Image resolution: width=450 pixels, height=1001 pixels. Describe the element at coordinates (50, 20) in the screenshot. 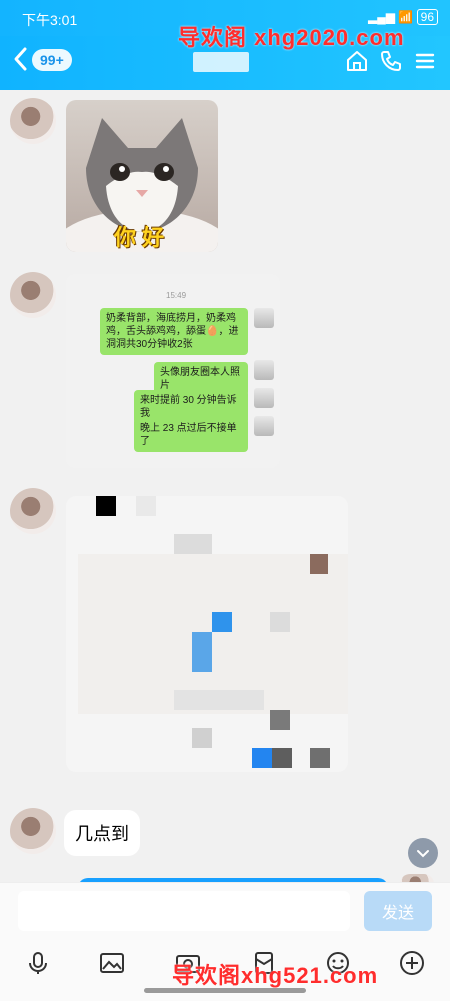

I see `status-time: 下午3:01` at that location.